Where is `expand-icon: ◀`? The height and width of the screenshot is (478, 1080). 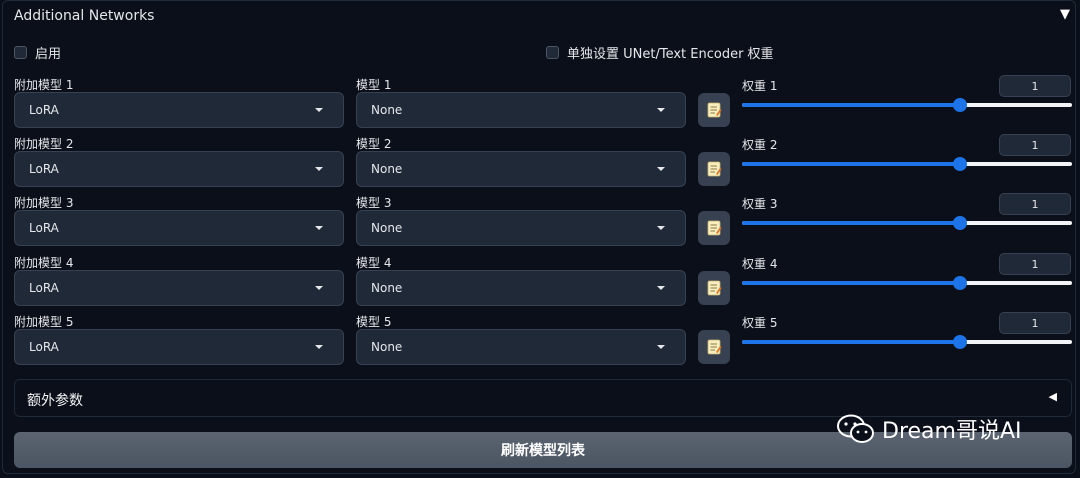
expand-icon: ◀ is located at coordinates (1053, 396).